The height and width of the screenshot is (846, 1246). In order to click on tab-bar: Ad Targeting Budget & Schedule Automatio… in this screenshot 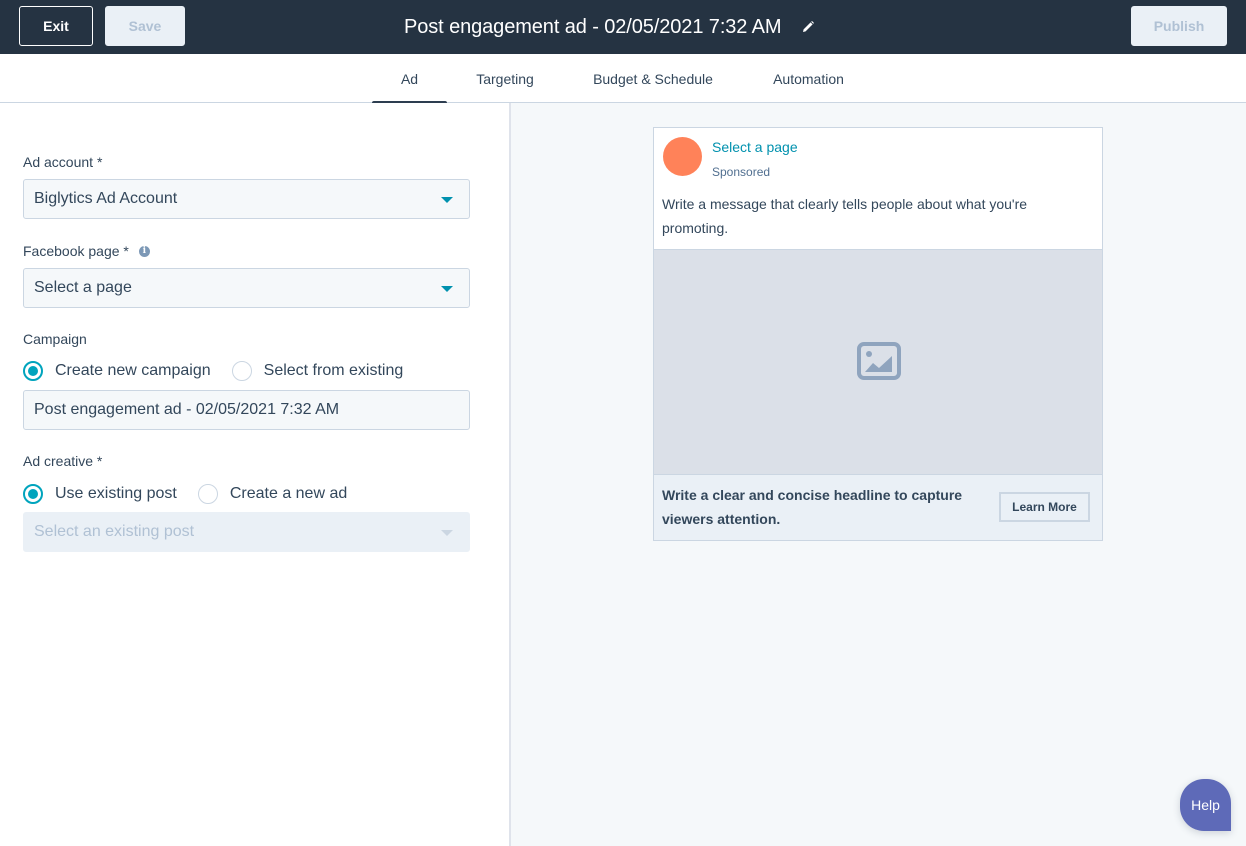, I will do `click(623, 79)`.